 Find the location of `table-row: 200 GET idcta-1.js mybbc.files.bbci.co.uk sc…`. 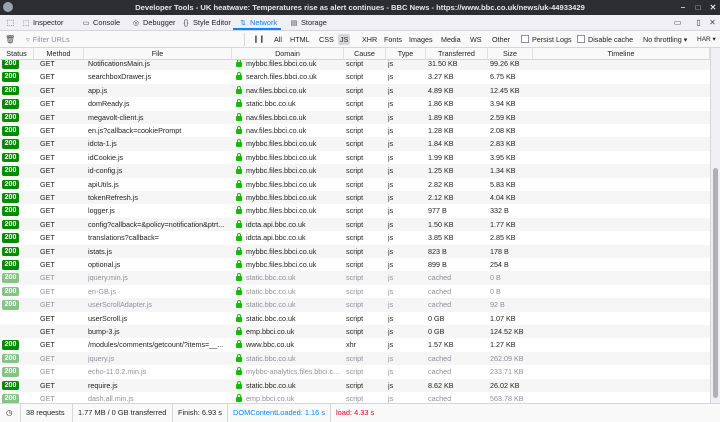

table-row: 200 GET idcta-1.js mybbc.files.bbci.co.uk sc… is located at coordinates (355, 144).